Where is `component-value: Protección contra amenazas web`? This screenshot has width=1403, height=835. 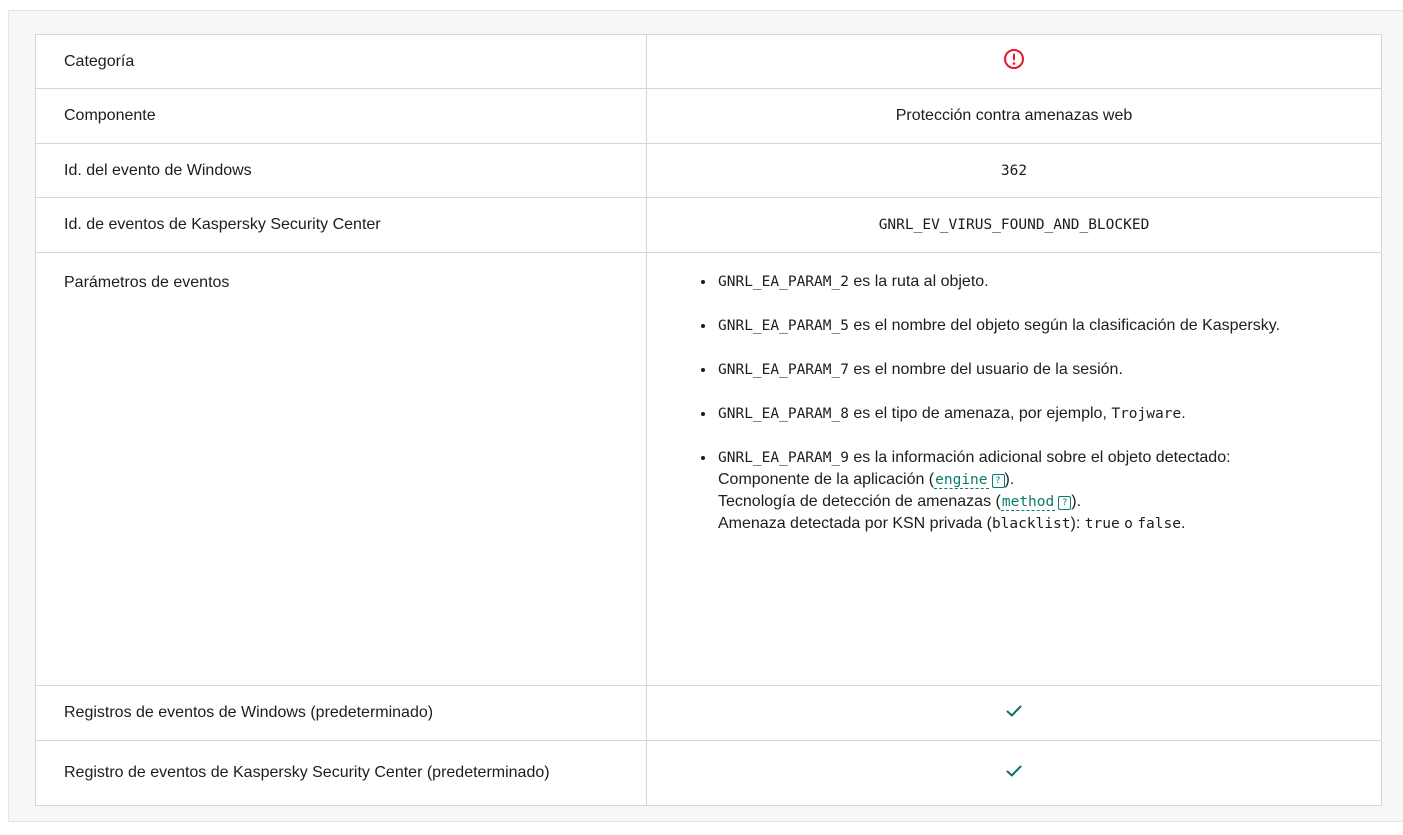 component-value: Protección contra amenazas web is located at coordinates (1014, 116).